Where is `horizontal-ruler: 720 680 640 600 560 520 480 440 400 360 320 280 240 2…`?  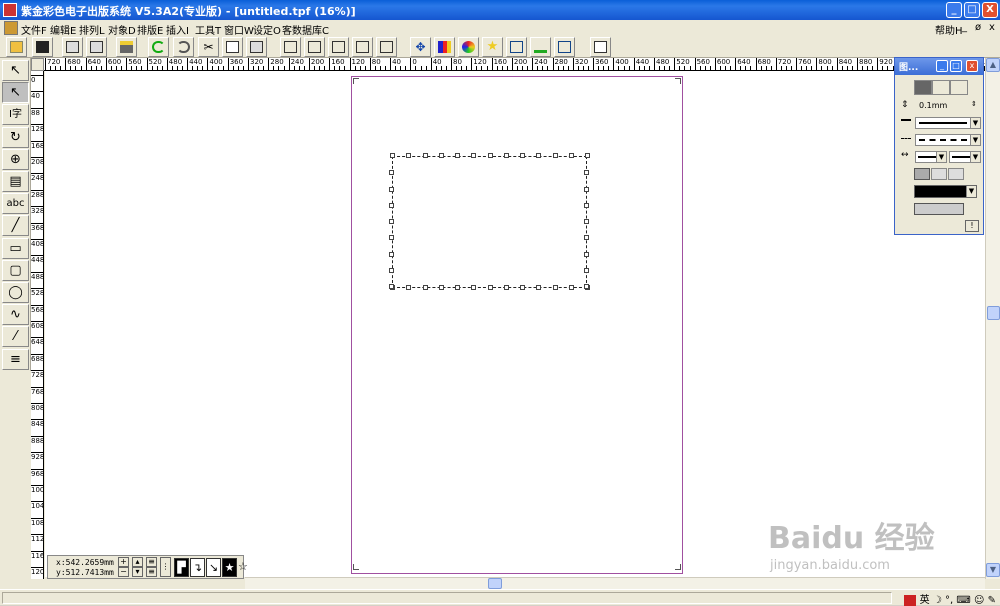
horizontal-ruler: 720 680 640 600 560 520 480 440 400 360 320 280 240 2… is located at coordinates (508, 64).